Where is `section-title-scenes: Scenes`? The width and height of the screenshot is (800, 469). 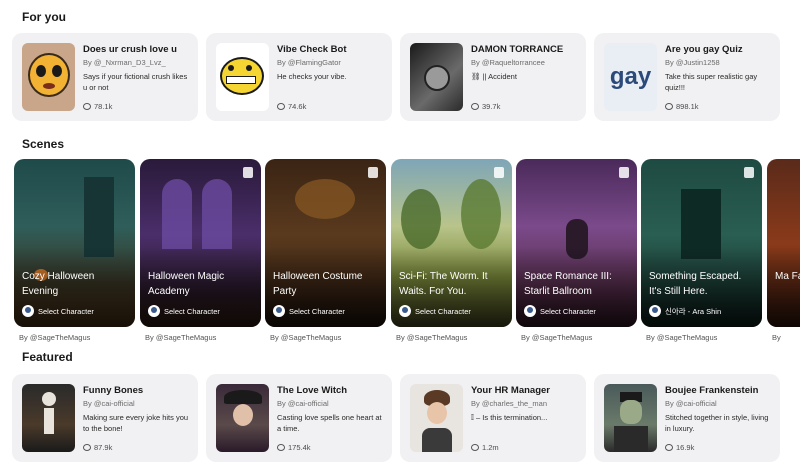
section-title-scenes: Scenes is located at coordinates (43, 144).